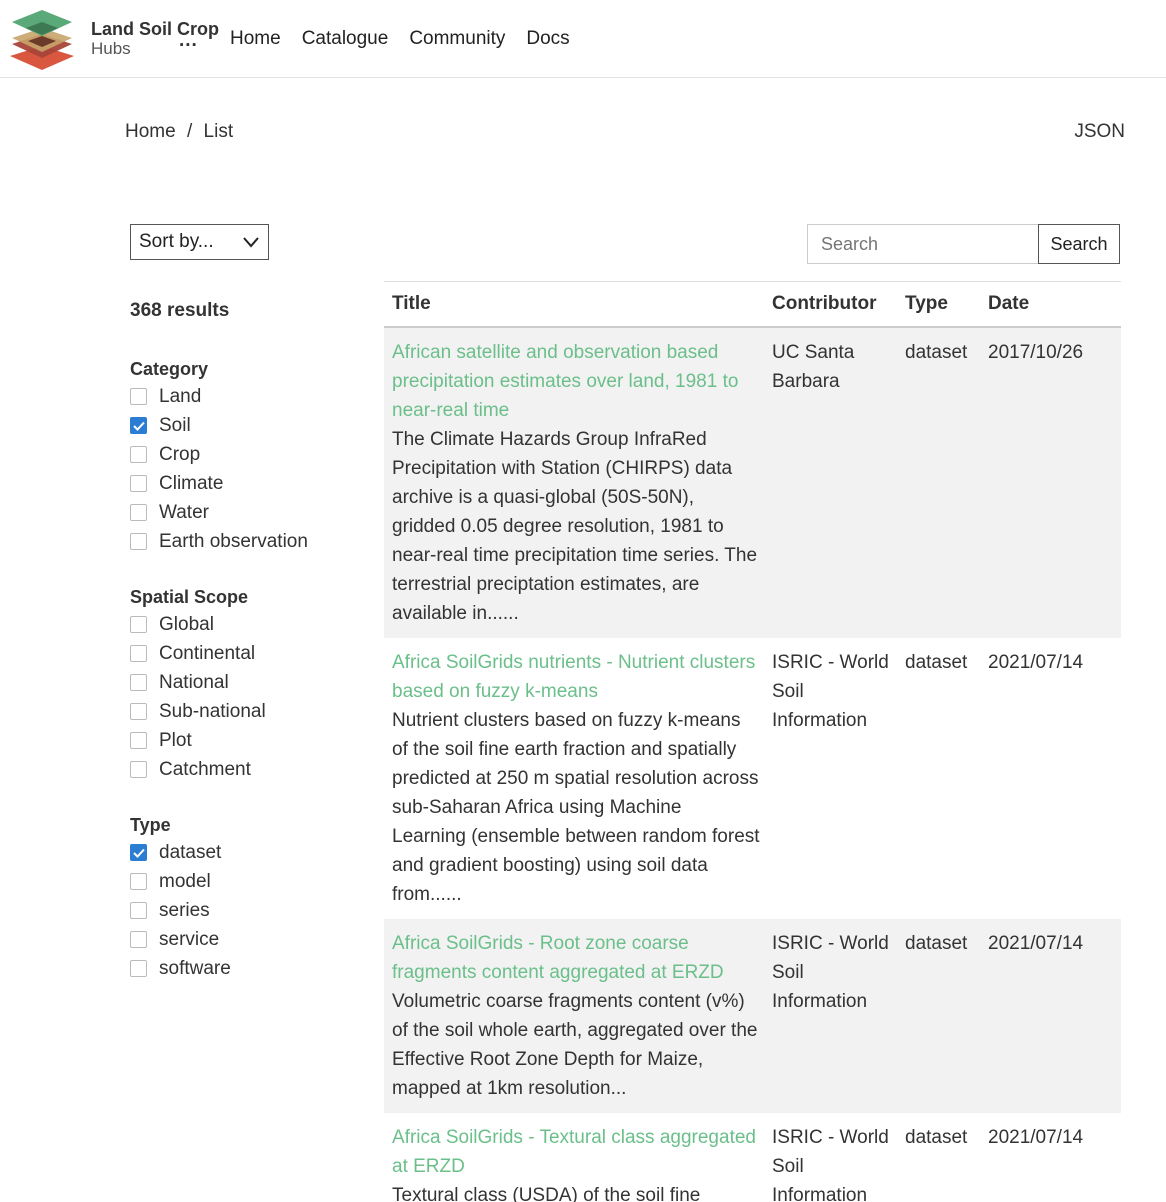  What do you see at coordinates (180, 396) in the screenshot?
I see `facet-option-label: Land` at bounding box center [180, 396].